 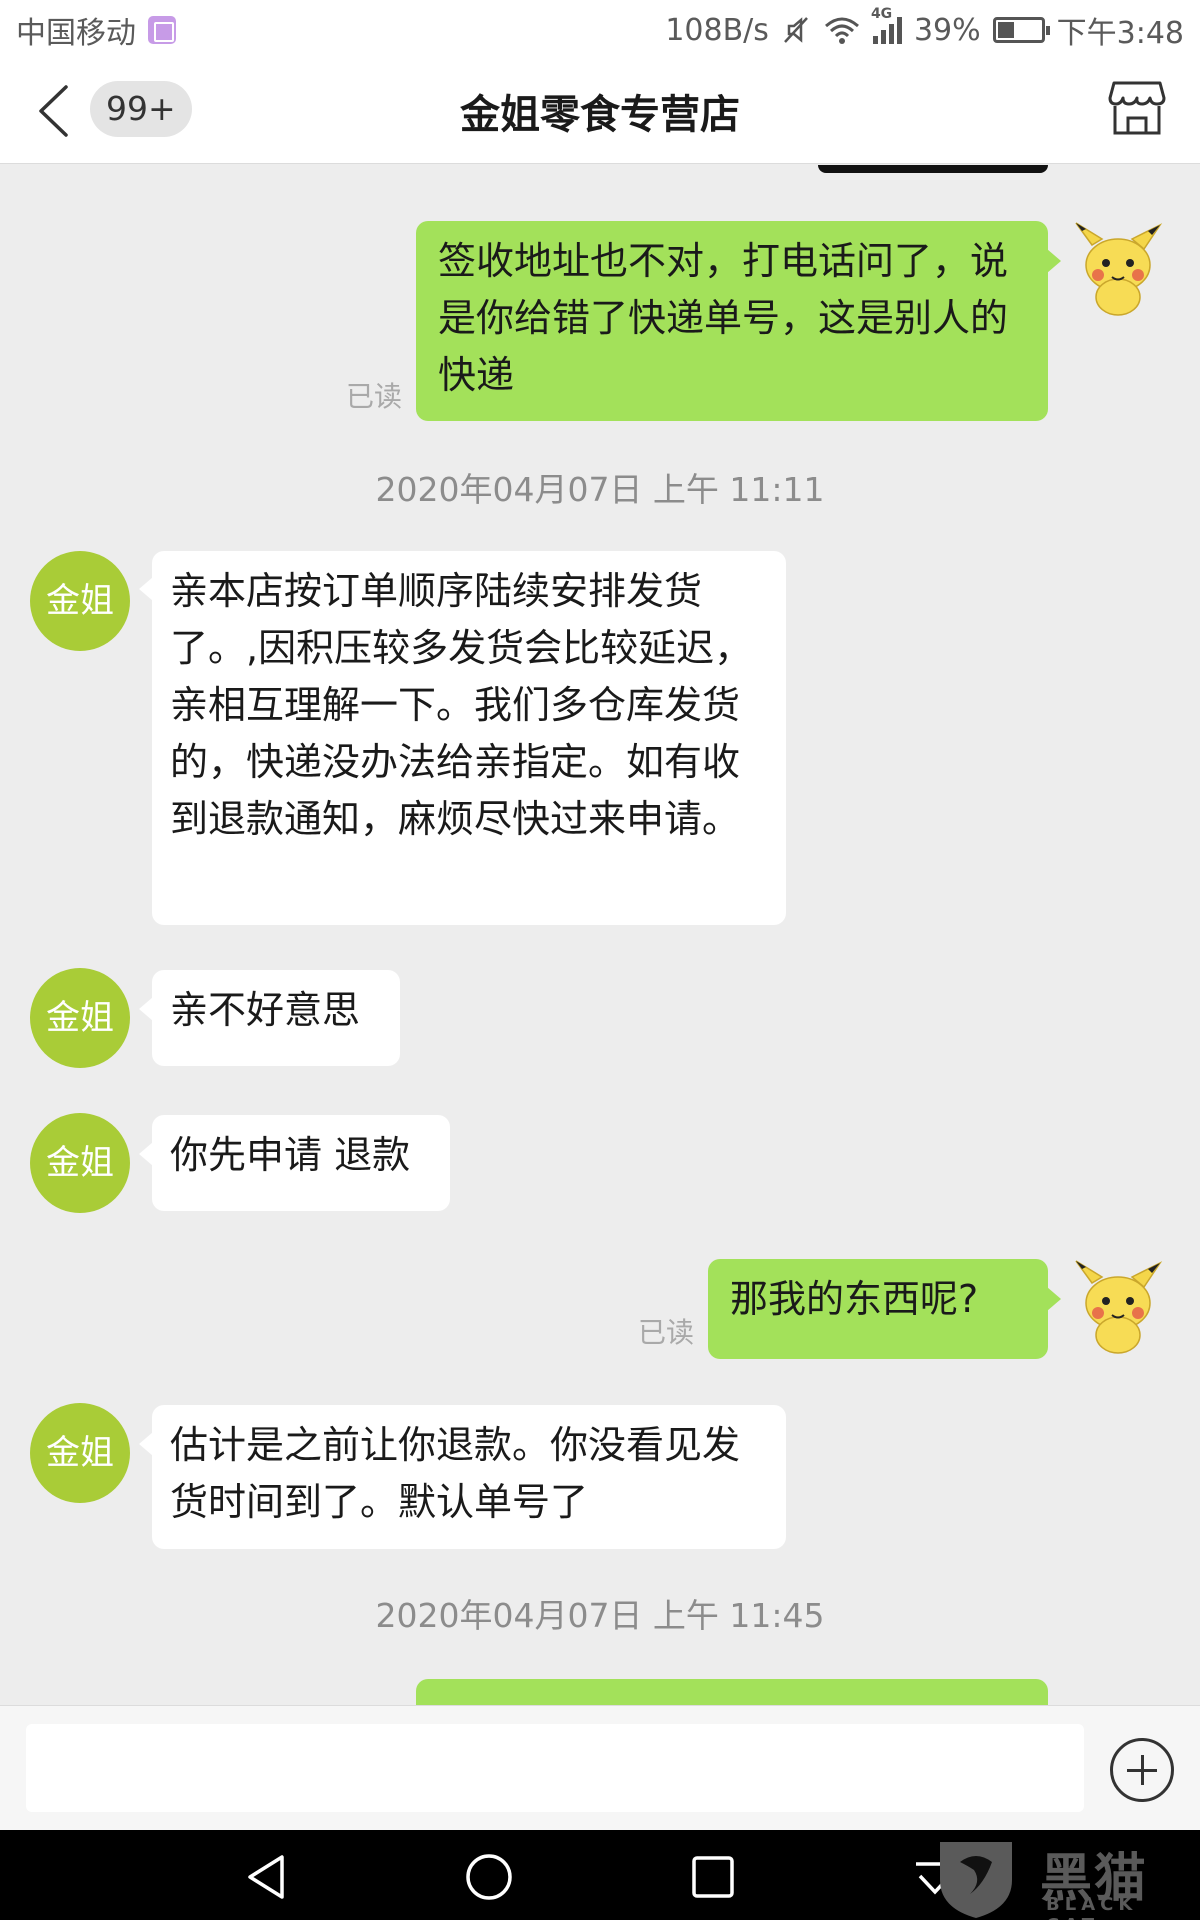 What do you see at coordinates (489, 1877) in the screenshot?
I see `nav-home-icon` at bounding box center [489, 1877].